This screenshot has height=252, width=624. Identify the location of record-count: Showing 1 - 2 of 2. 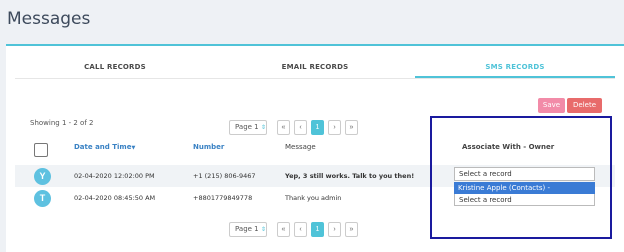
(62, 123).